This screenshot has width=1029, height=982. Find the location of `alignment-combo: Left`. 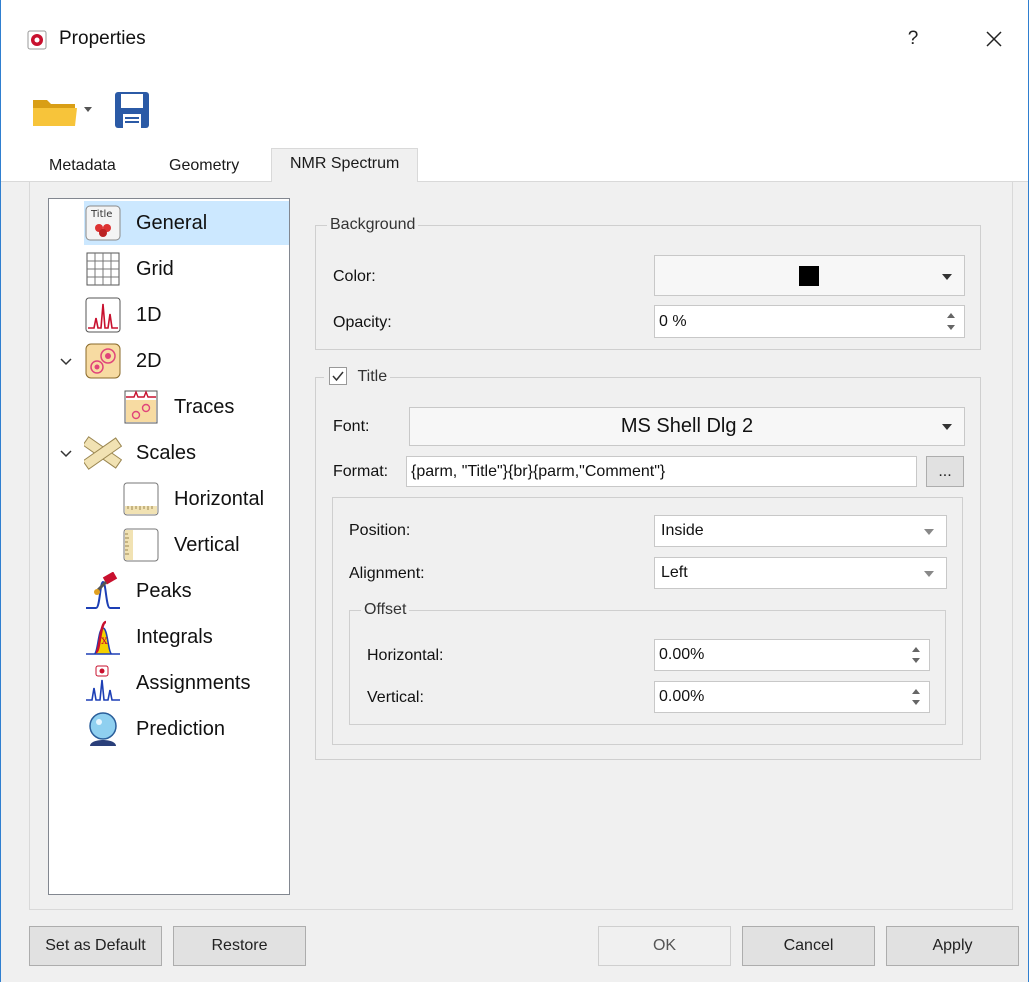

alignment-combo: Left is located at coordinates (800, 573).